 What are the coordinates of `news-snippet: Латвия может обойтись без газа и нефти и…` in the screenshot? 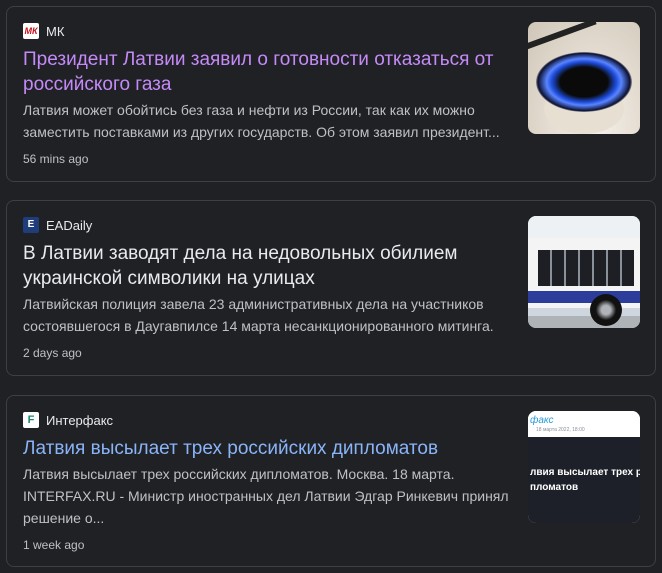 It's located at (261, 121).